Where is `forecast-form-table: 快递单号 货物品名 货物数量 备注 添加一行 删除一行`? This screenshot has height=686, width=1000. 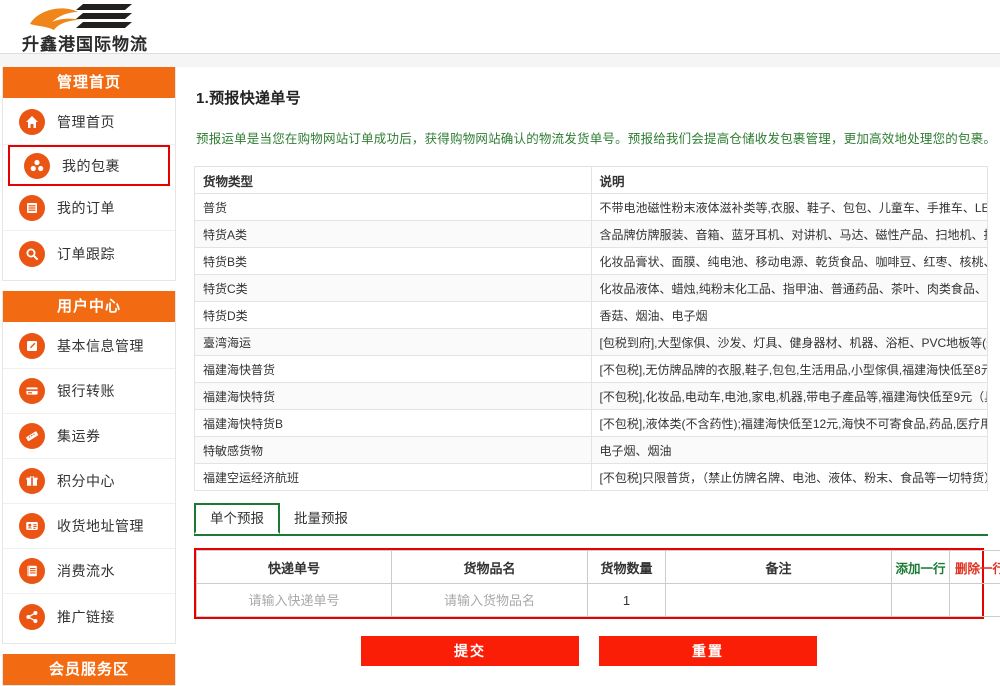
forecast-form-table: 快递单号 货物品名 货物数量 备注 添加一行 删除一行 is located at coordinates (598, 583).